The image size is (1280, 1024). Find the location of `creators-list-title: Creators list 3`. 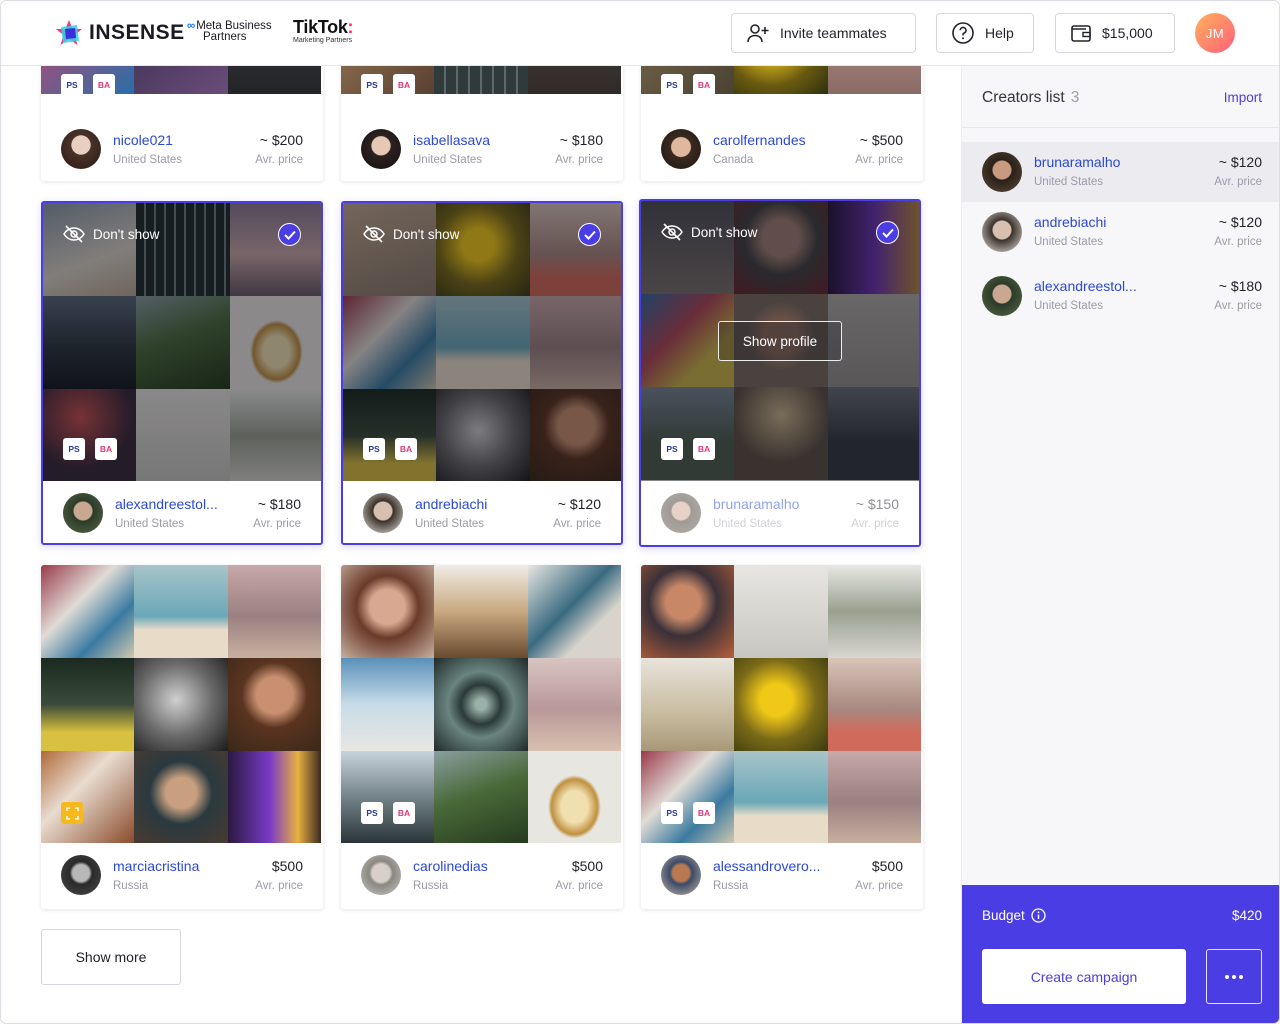

creators-list-title: Creators list 3 is located at coordinates (1030, 98).